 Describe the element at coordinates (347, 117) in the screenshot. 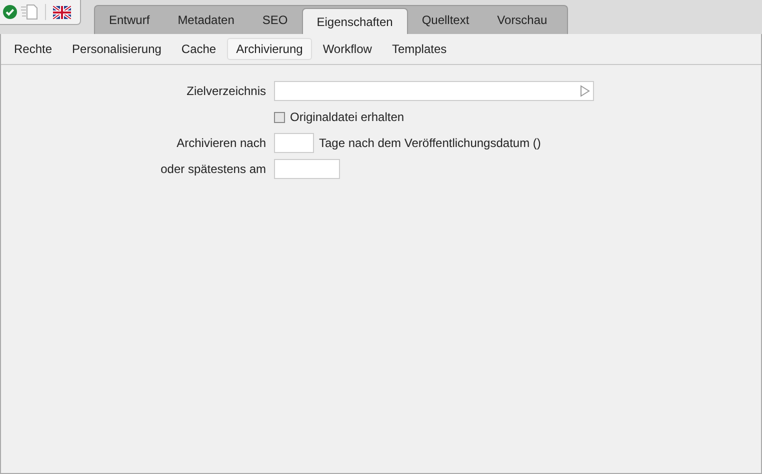

I see `checkbox-label: Originaldatei erhalten` at that location.